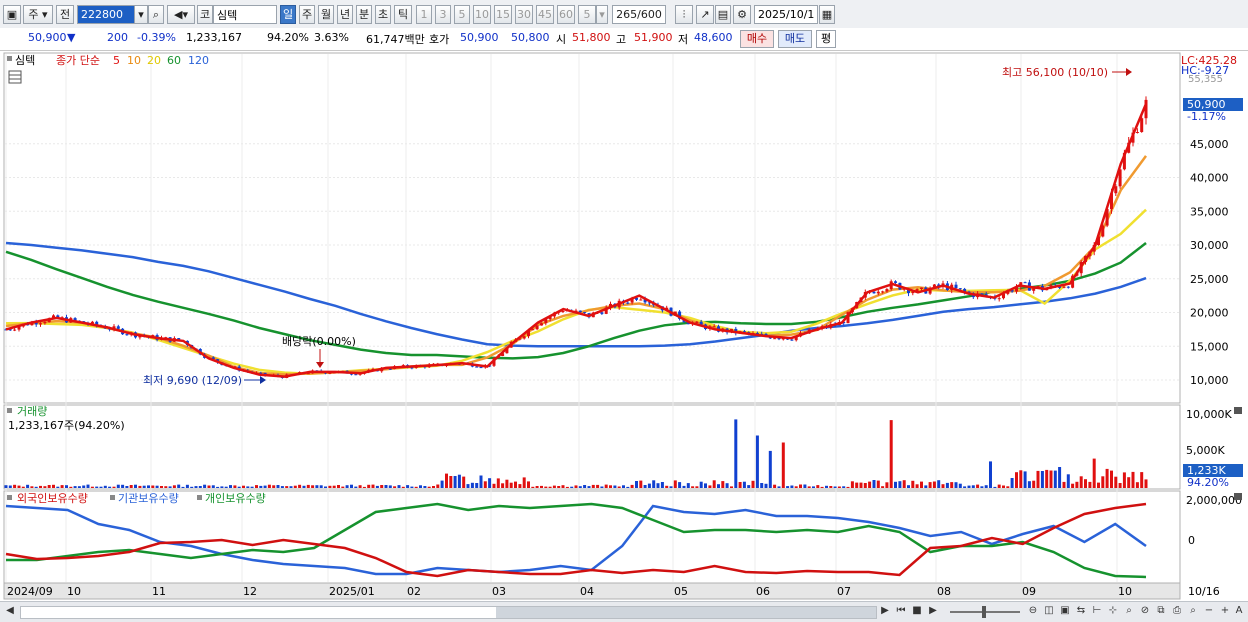 This screenshot has width=1248, height=622. What do you see at coordinates (545, 14) in the screenshot?
I see `minute-45-button: 45` at bounding box center [545, 14].